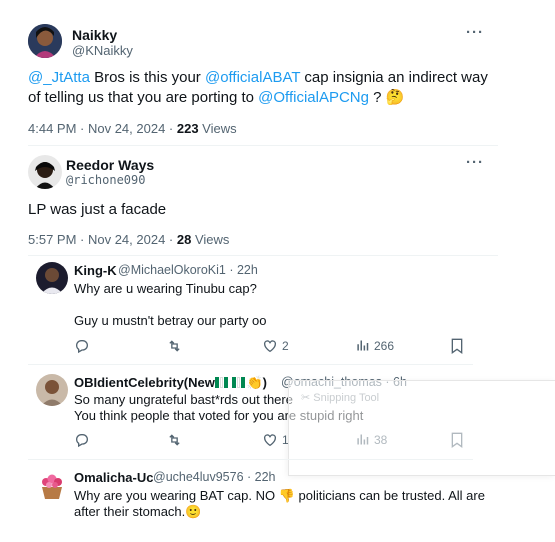  I want to click on like-button: 1, so click(275, 440).